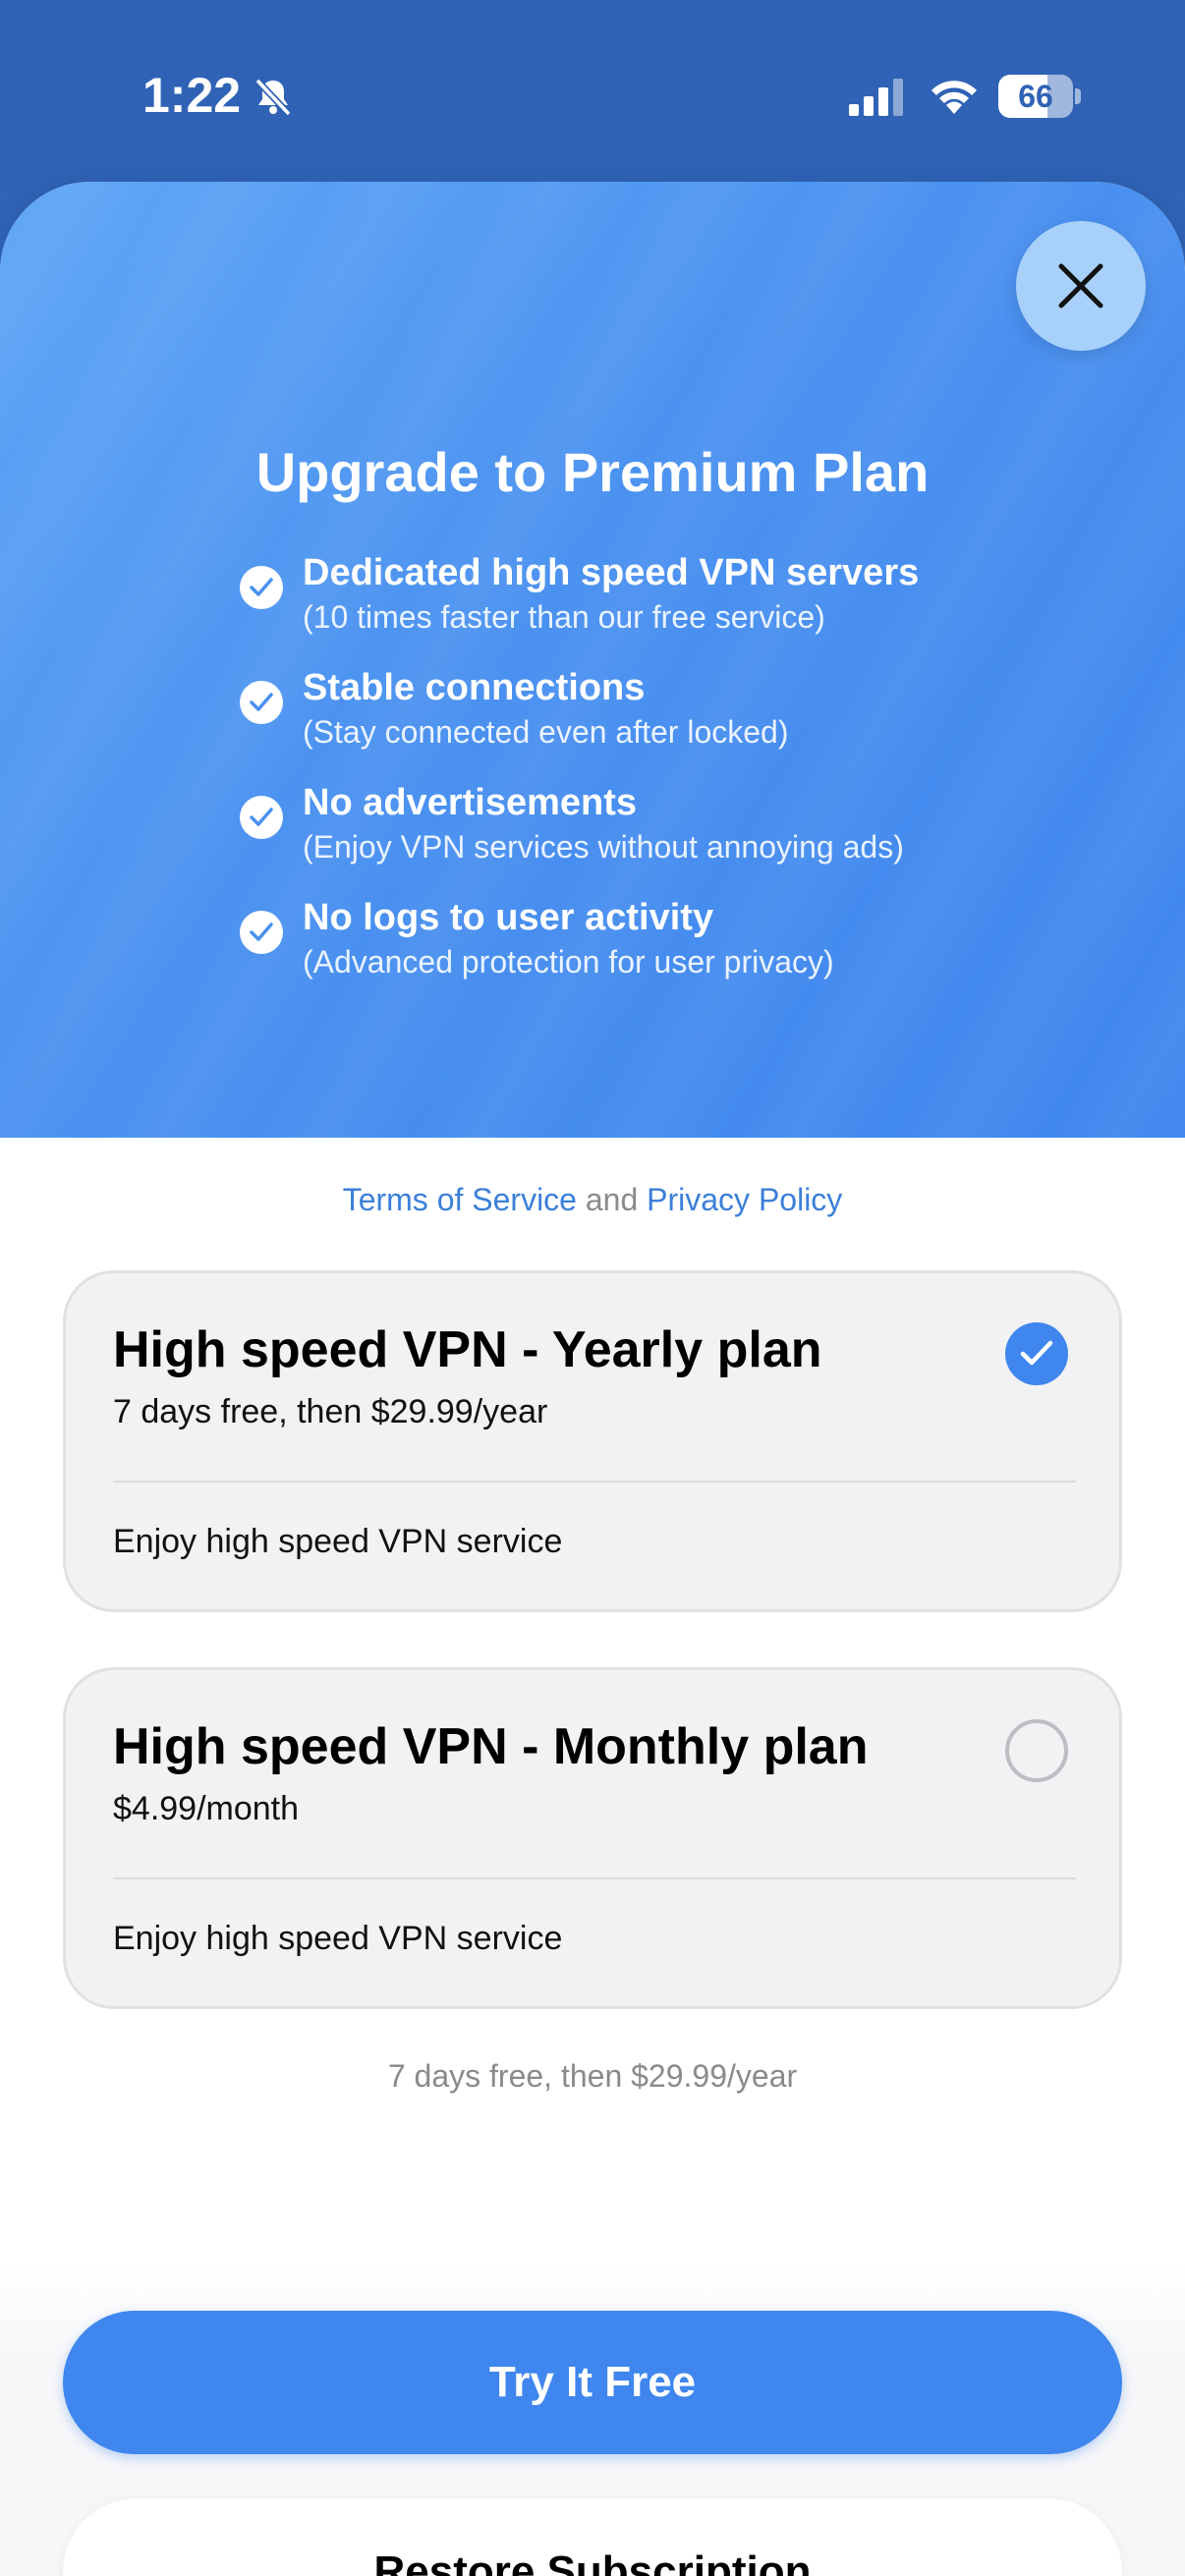 Image resolution: width=1185 pixels, height=2576 pixels. What do you see at coordinates (1035, 96) in the screenshot?
I see `battery-percent: 66` at bounding box center [1035, 96].